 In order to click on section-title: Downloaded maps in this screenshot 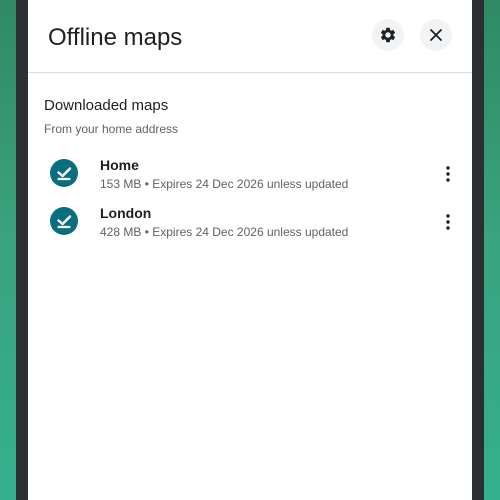, I will do `click(106, 105)`.